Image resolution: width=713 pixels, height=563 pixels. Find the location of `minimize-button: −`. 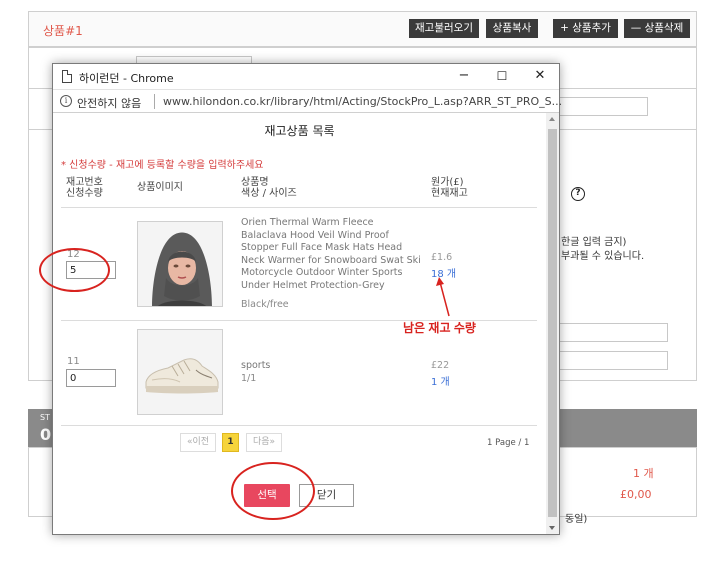

minimize-button: − is located at coordinates (464, 76).